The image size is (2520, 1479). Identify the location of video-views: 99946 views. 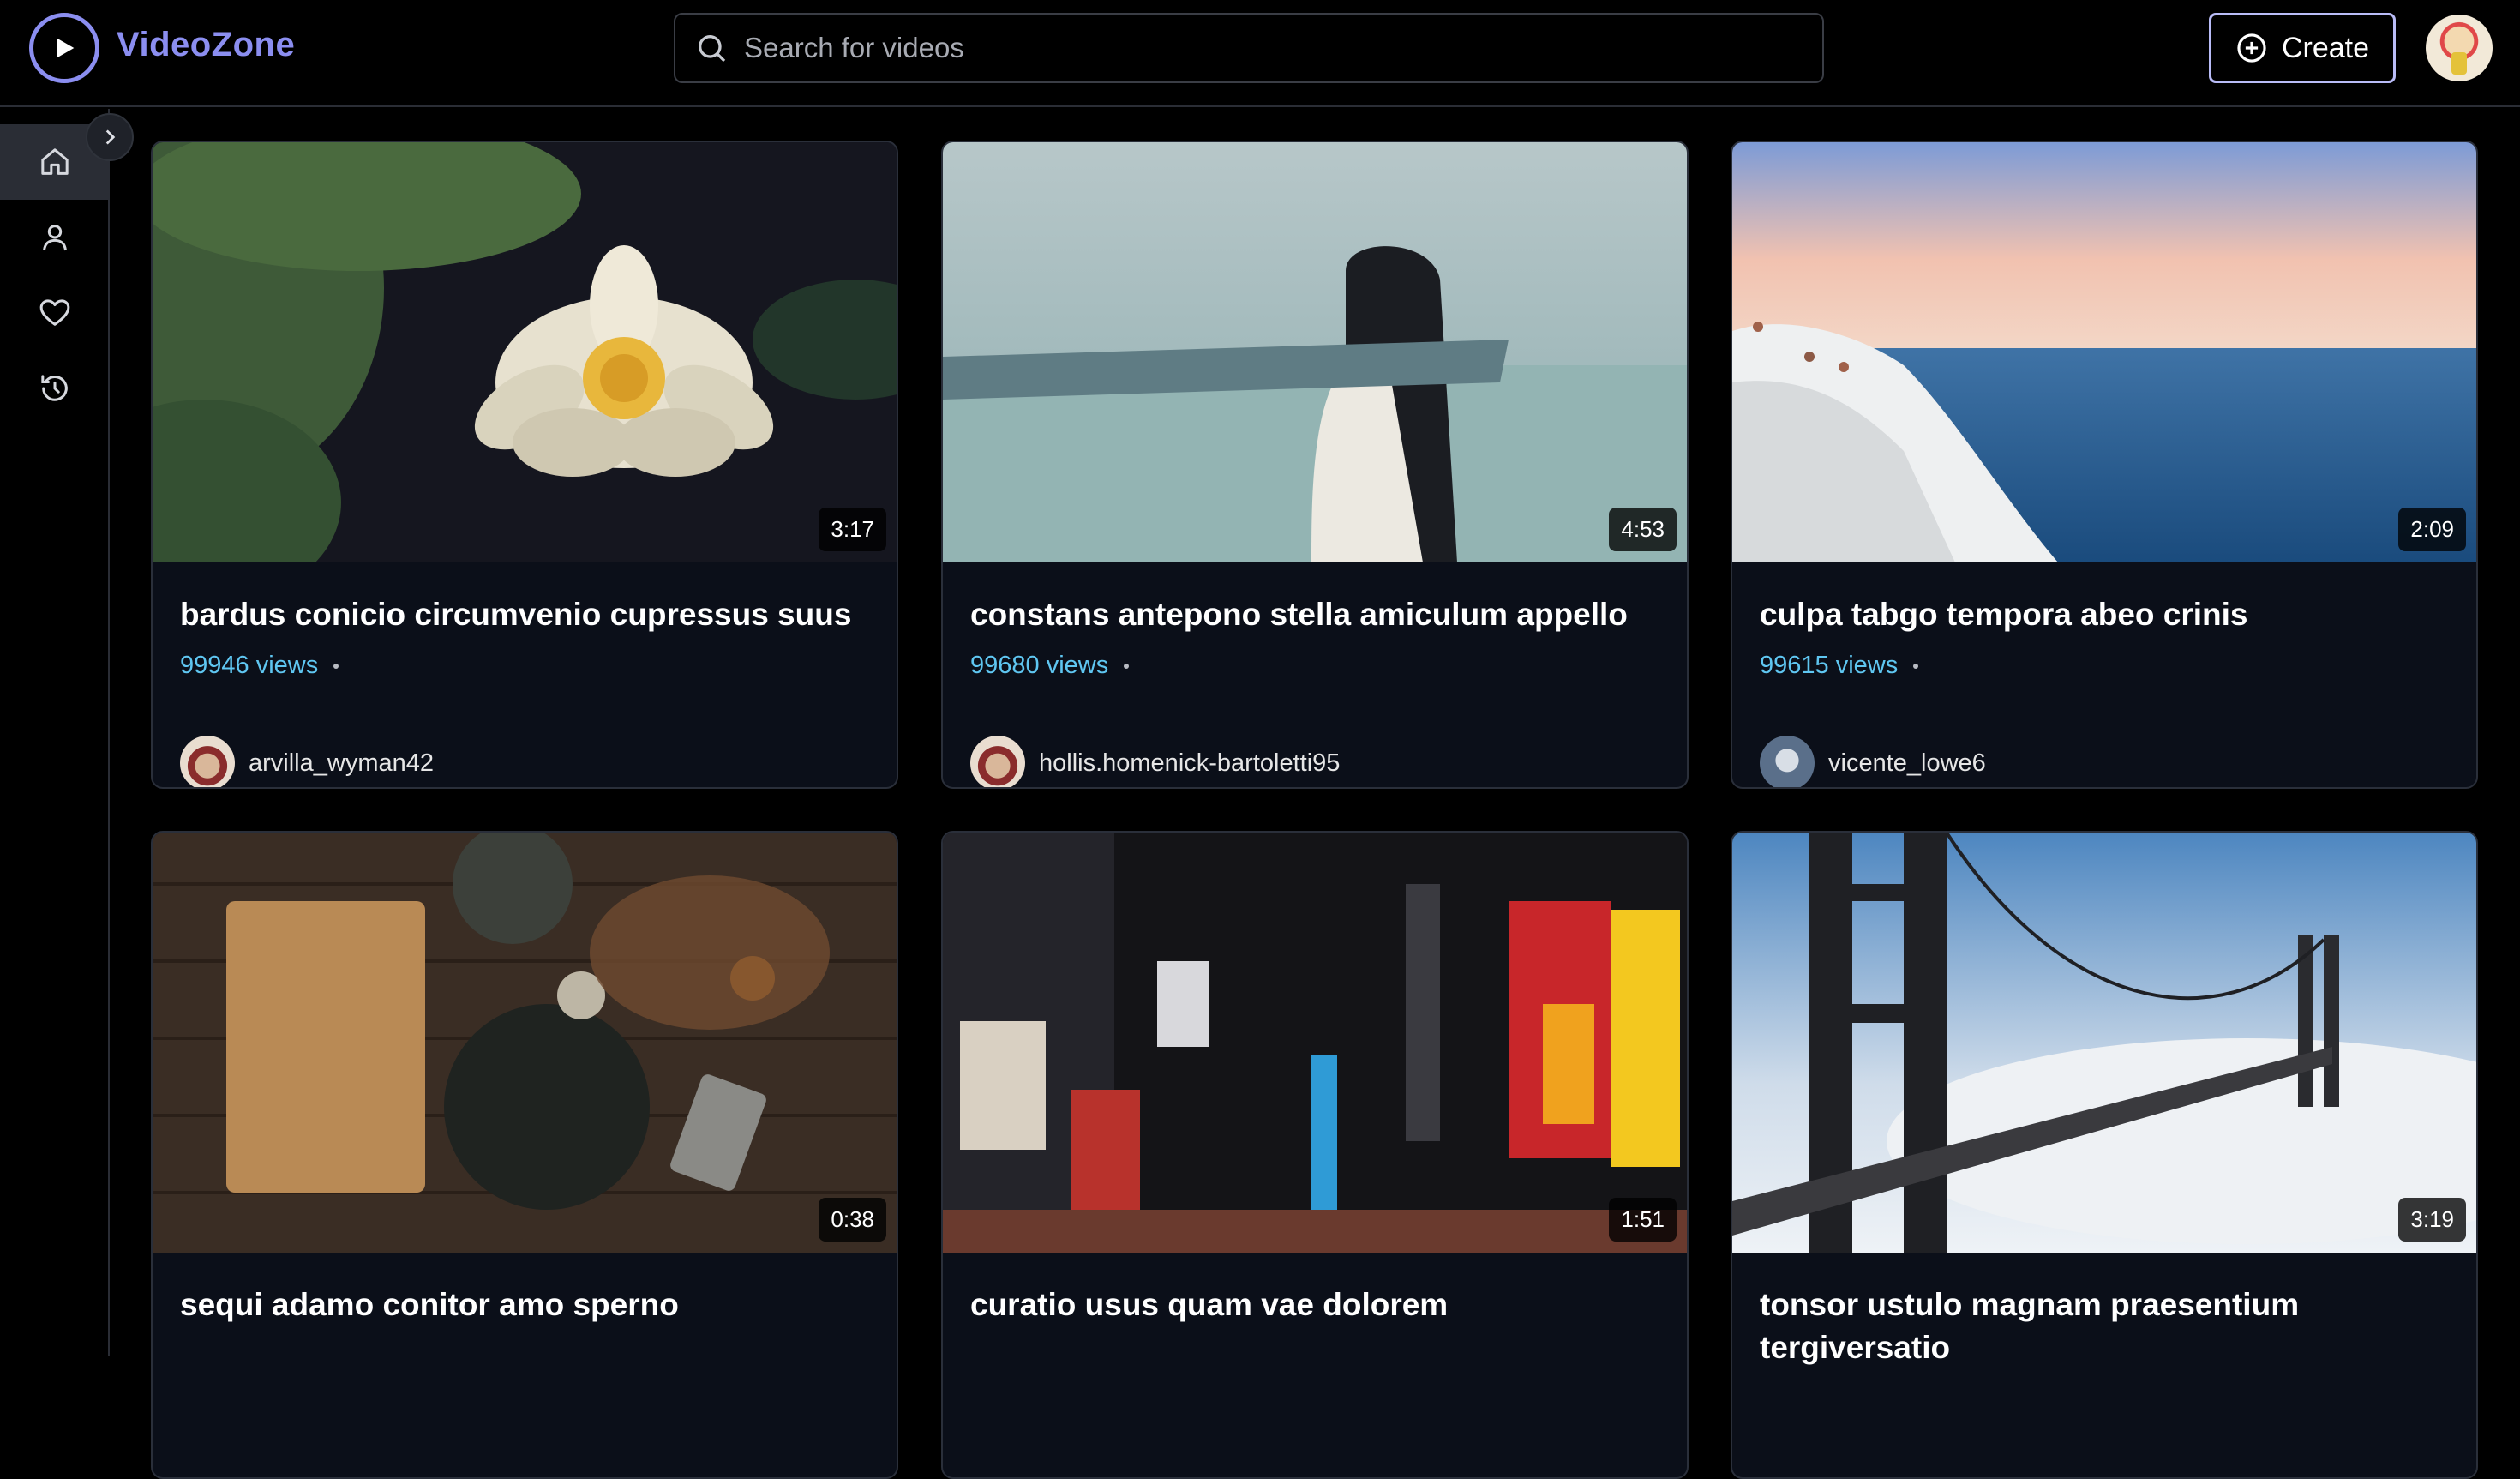
(250, 665).